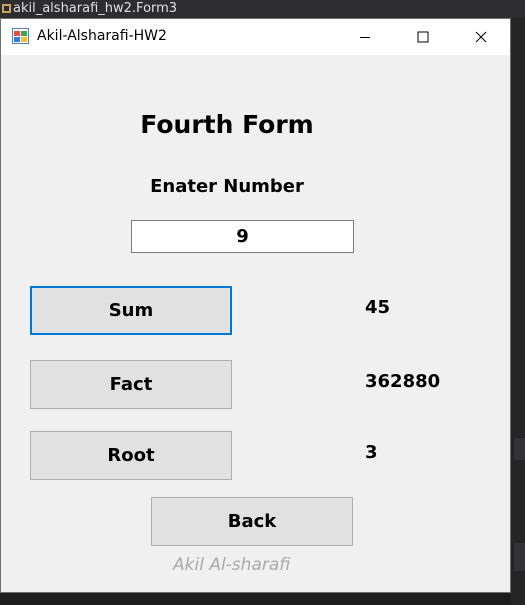 The height and width of the screenshot is (605, 525). What do you see at coordinates (518, 311) in the screenshot?
I see `ide-side-panel` at bounding box center [518, 311].